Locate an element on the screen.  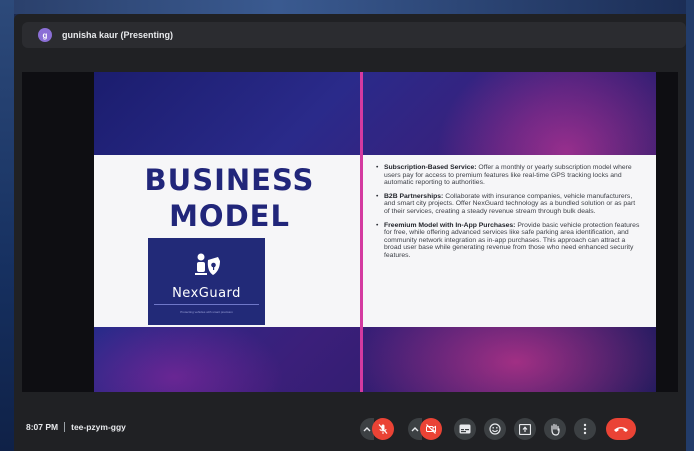
camera-toggle-button is located at coordinates (431, 429).